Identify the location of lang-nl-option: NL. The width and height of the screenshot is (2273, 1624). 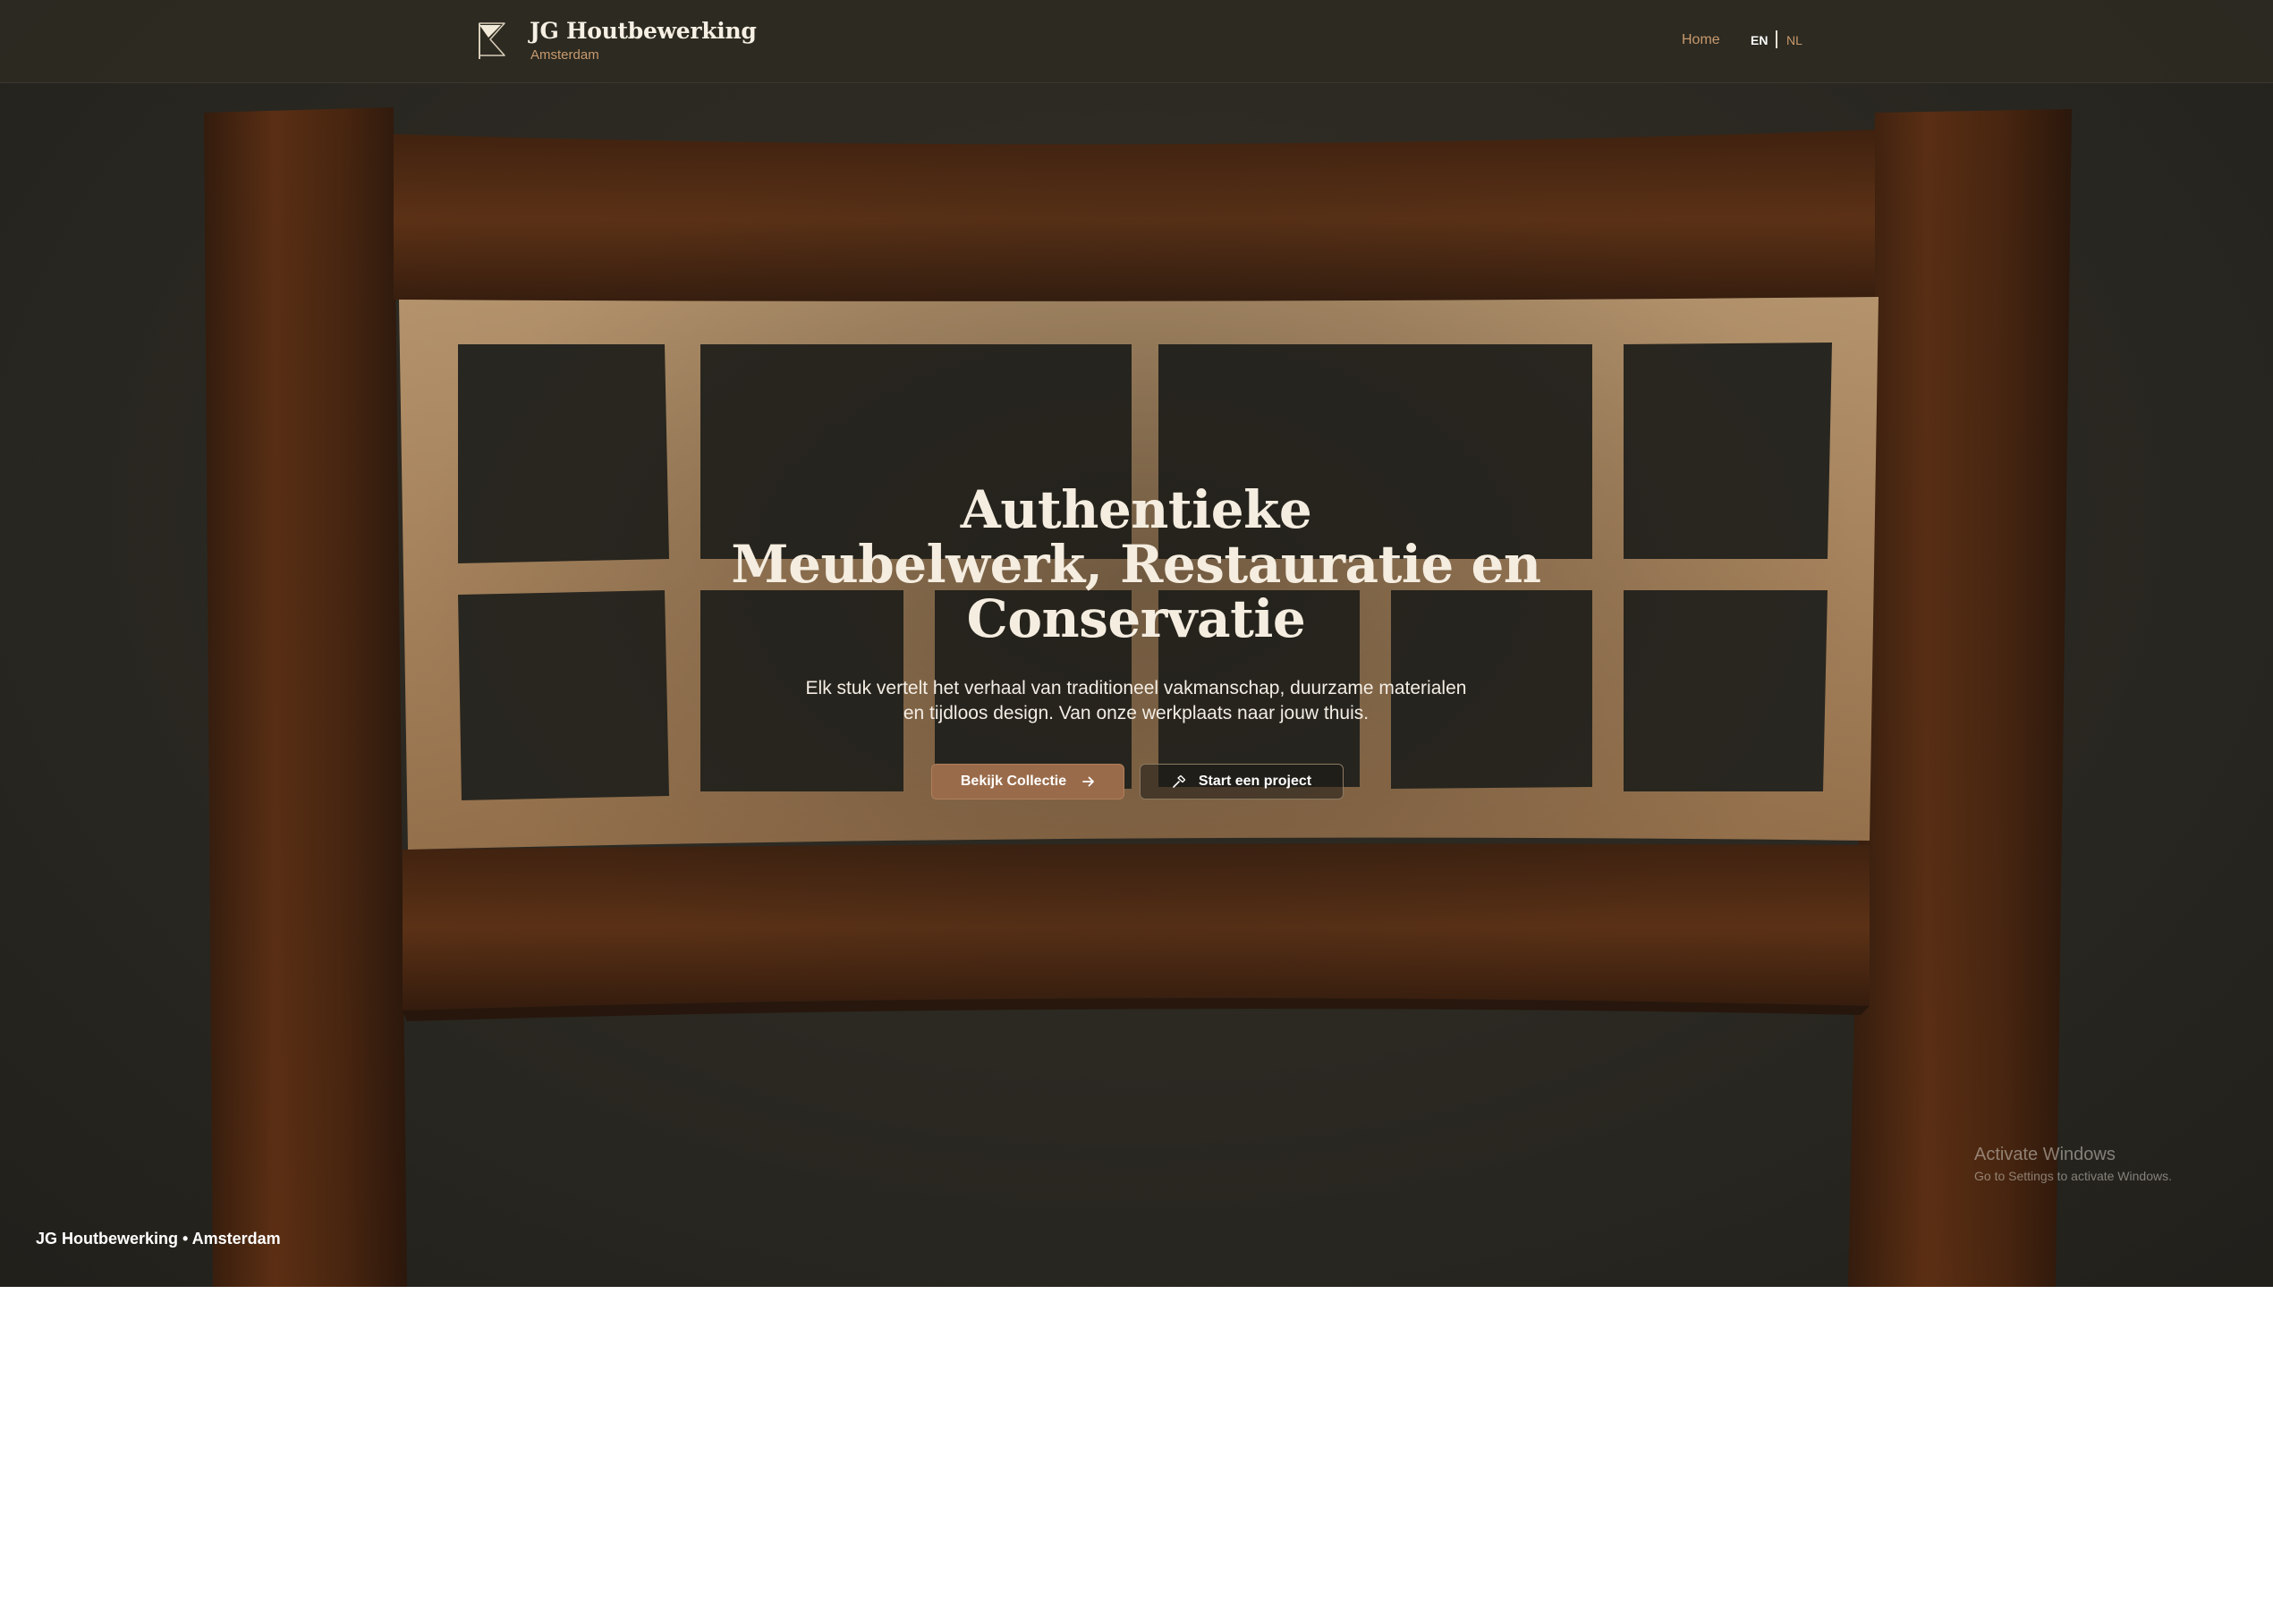
(1794, 40).